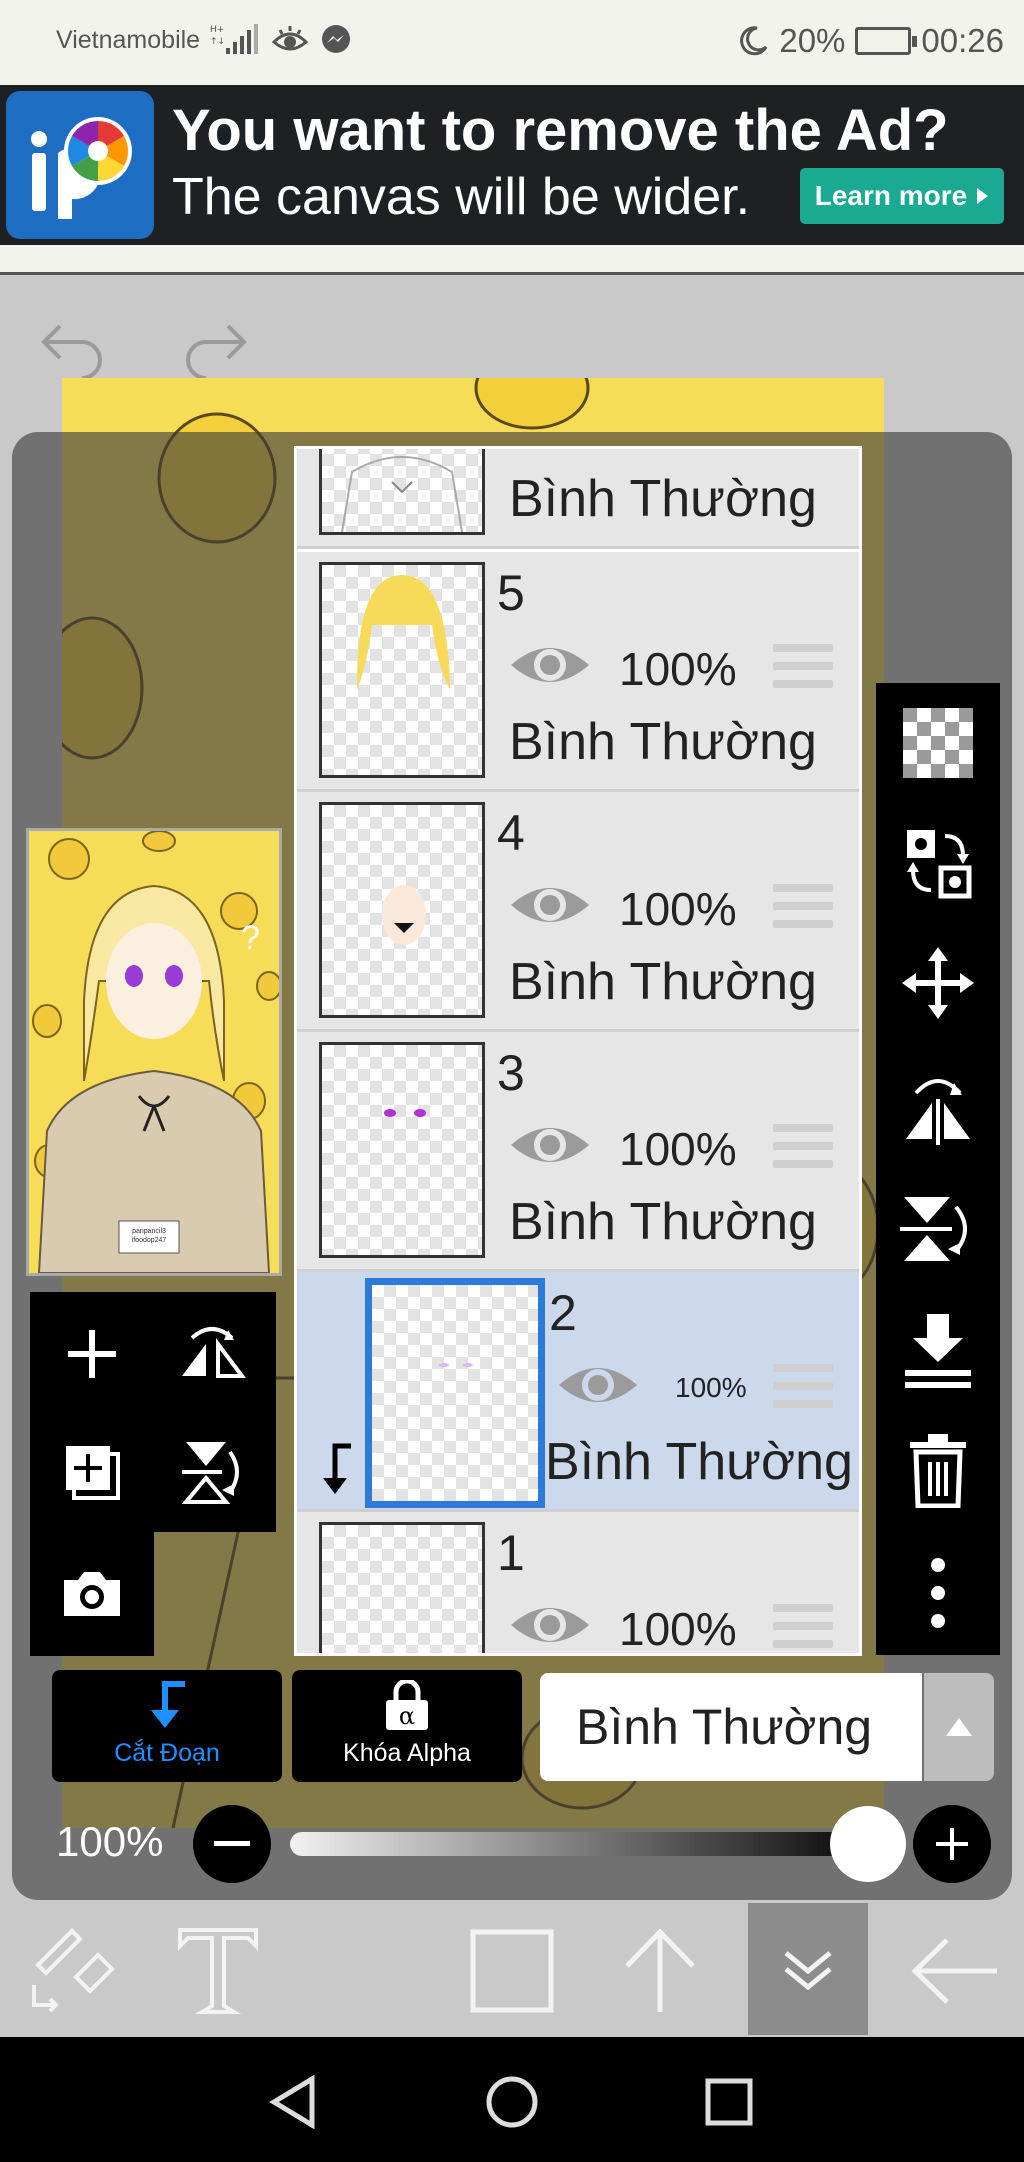 The width and height of the screenshot is (1024, 2162). Describe the element at coordinates (962, 40) in the screenshot. I see `clock: 00:26` at that location.